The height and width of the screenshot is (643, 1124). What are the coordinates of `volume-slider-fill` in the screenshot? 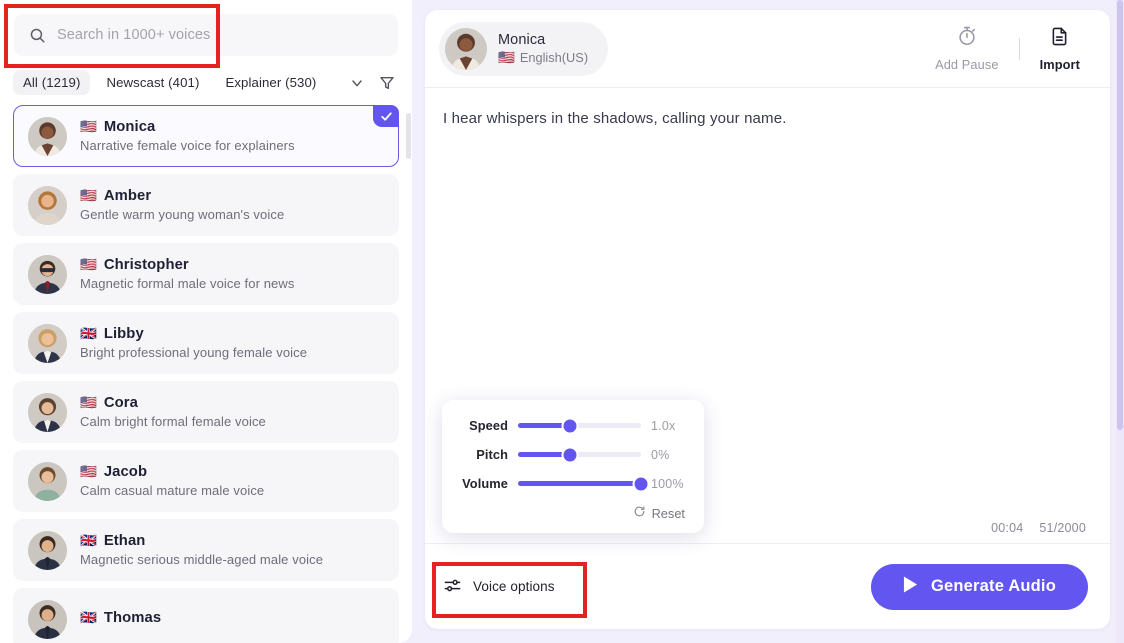 It's located at (579, 483).